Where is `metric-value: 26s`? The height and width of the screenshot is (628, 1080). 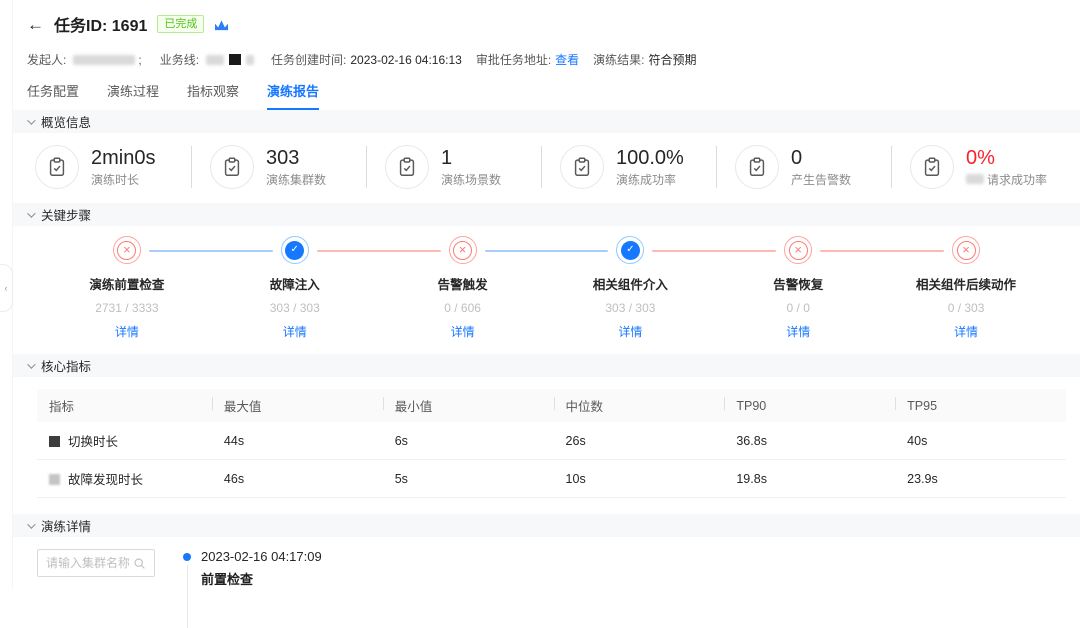 metric-value: 26s is located at coordinates (639, 441).